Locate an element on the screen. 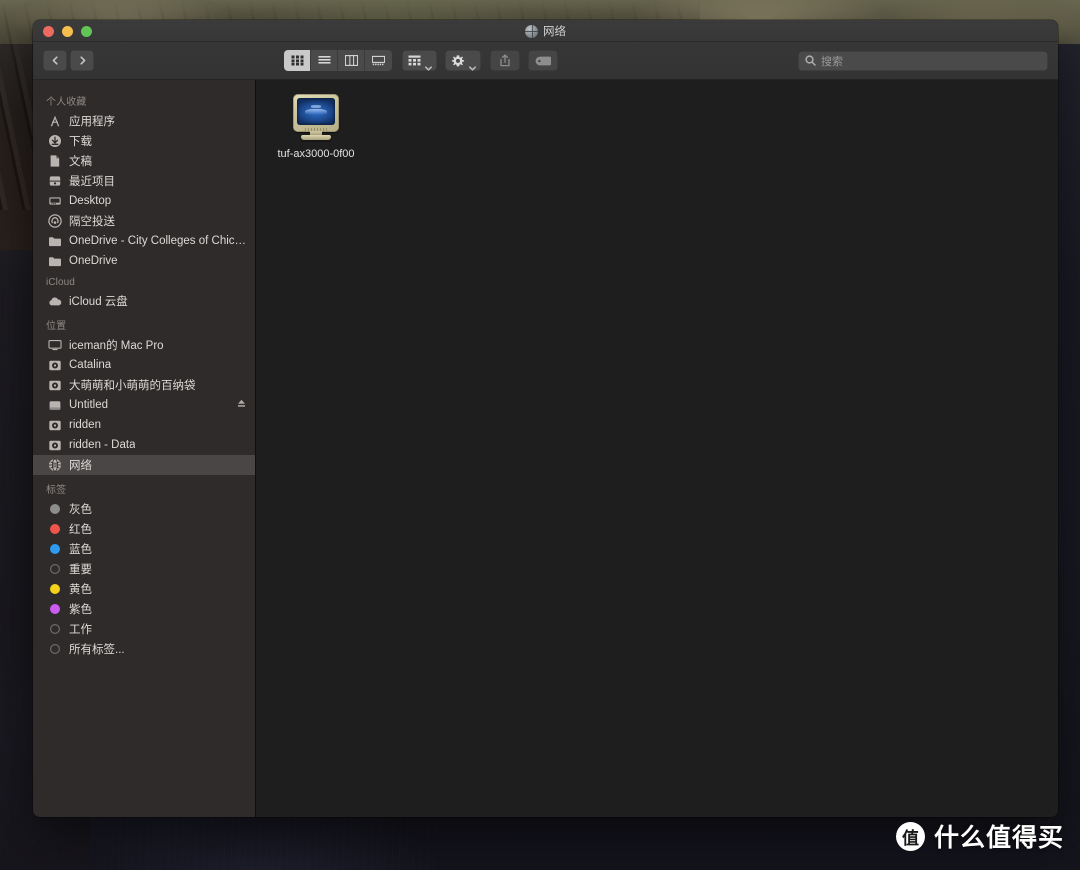 Image resolution: width=1080 pixels, height=870 pixels. folder-icon is located at coordinates (54, 261).